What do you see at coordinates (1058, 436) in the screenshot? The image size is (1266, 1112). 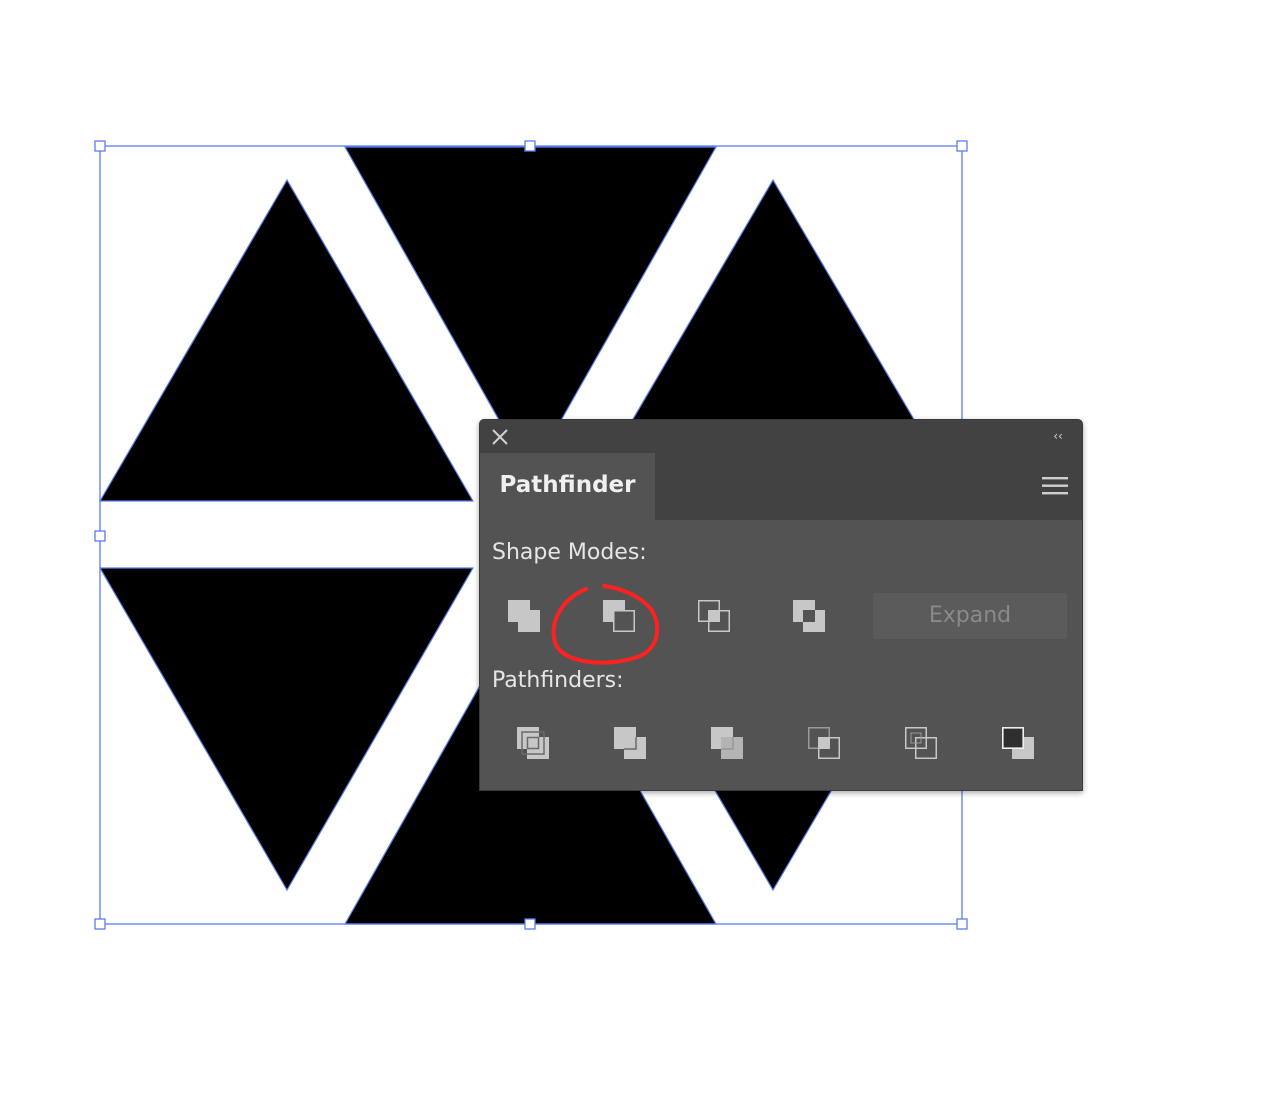 I see `collapse-panel-icon: ‹‹` at bounding box center [1058, 436].